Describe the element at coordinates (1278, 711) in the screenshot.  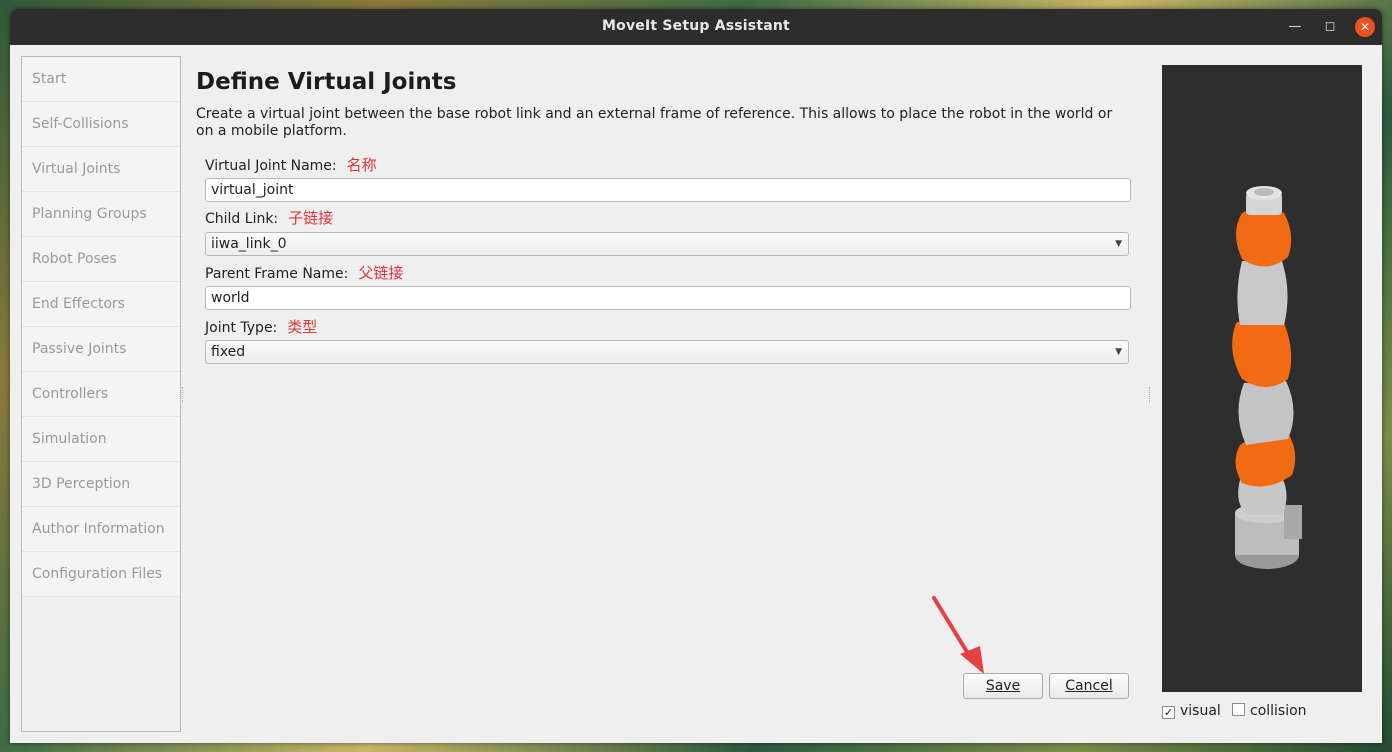
I see `collision-label: collision` at that location.